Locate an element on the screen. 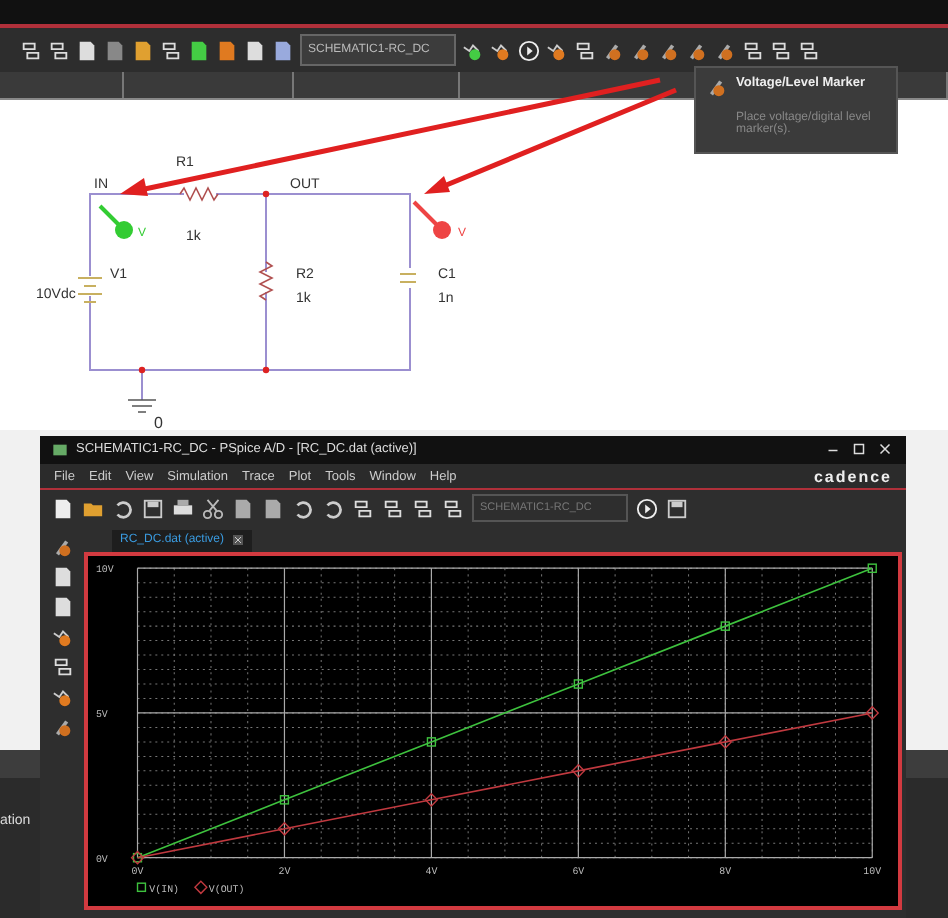 This screenshot has width=948, height=918. print-icon is located at coordinates (183, 508).